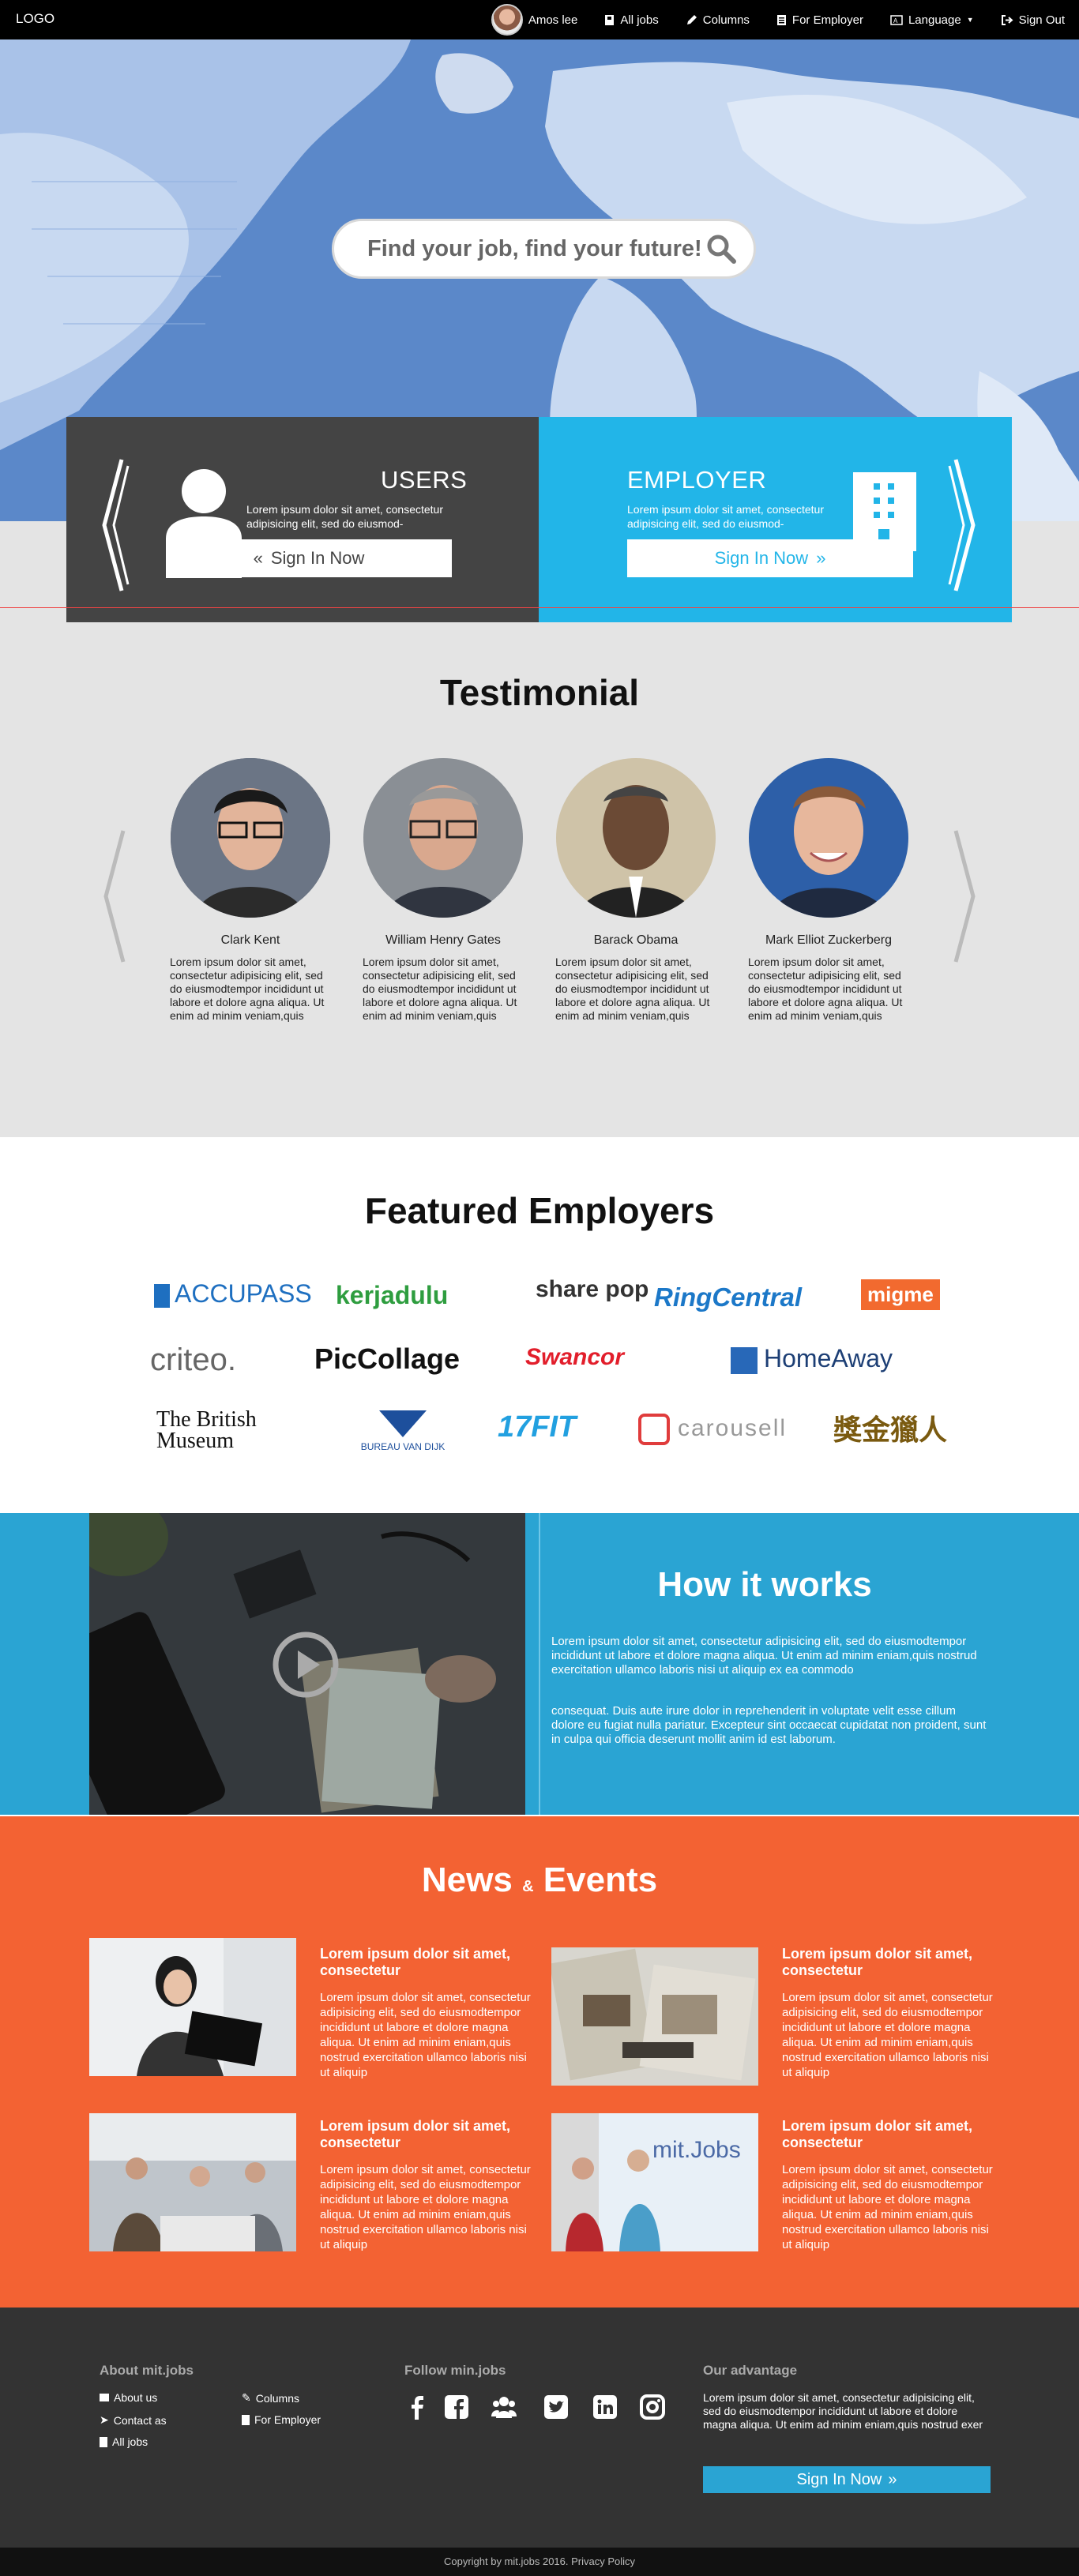 The width and height of the screenshot is (1079, 2576). Describe the element at coordinates (270, 2398) in the screenshot. I see `footer-link-columns: ✎ Columns` at that location.